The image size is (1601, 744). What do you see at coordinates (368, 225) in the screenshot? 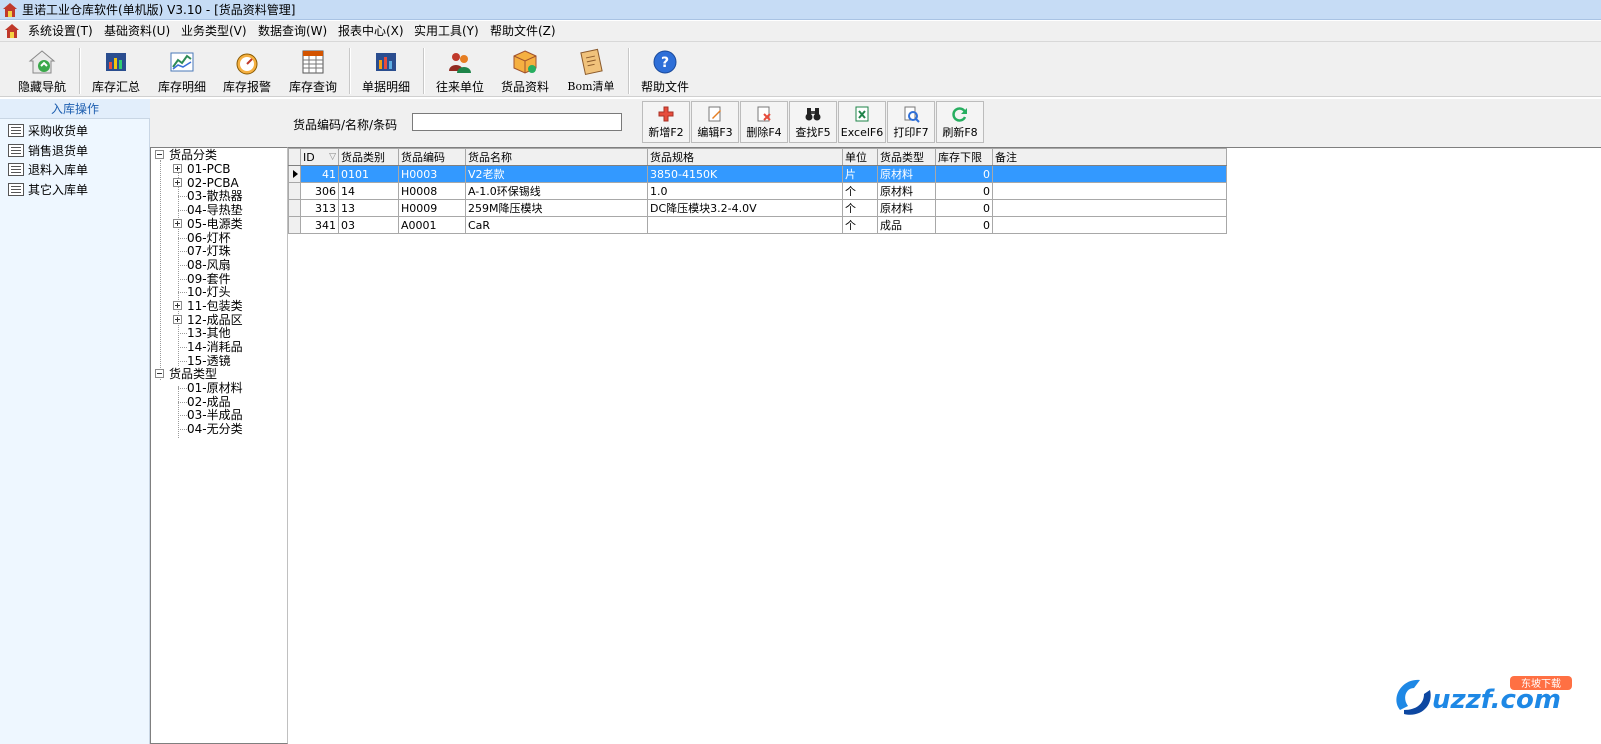
I see `table-cell-category: 03` at bounding box center [368, 225].